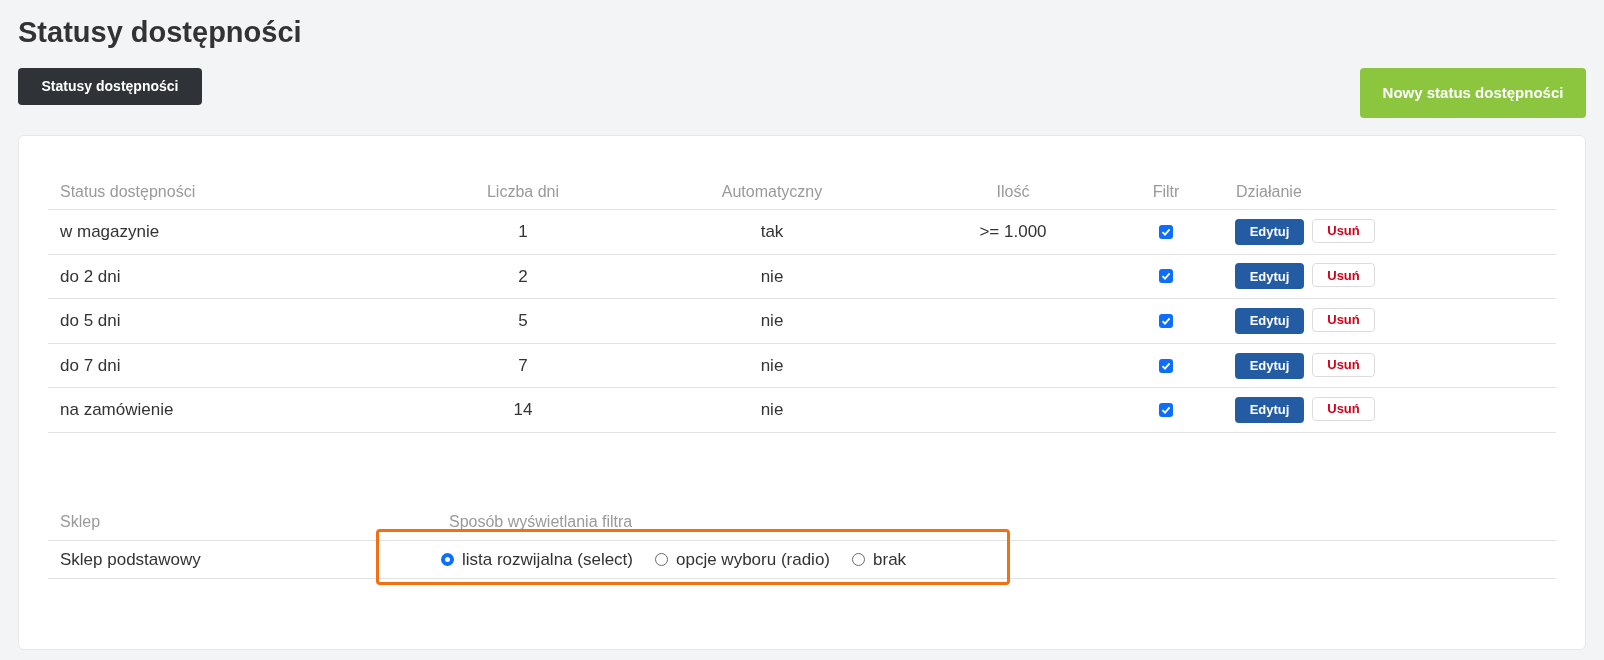 The width and height of the screenshot is (1604, 660). I want to click on column-header: Działanie, so click(1269, 191).